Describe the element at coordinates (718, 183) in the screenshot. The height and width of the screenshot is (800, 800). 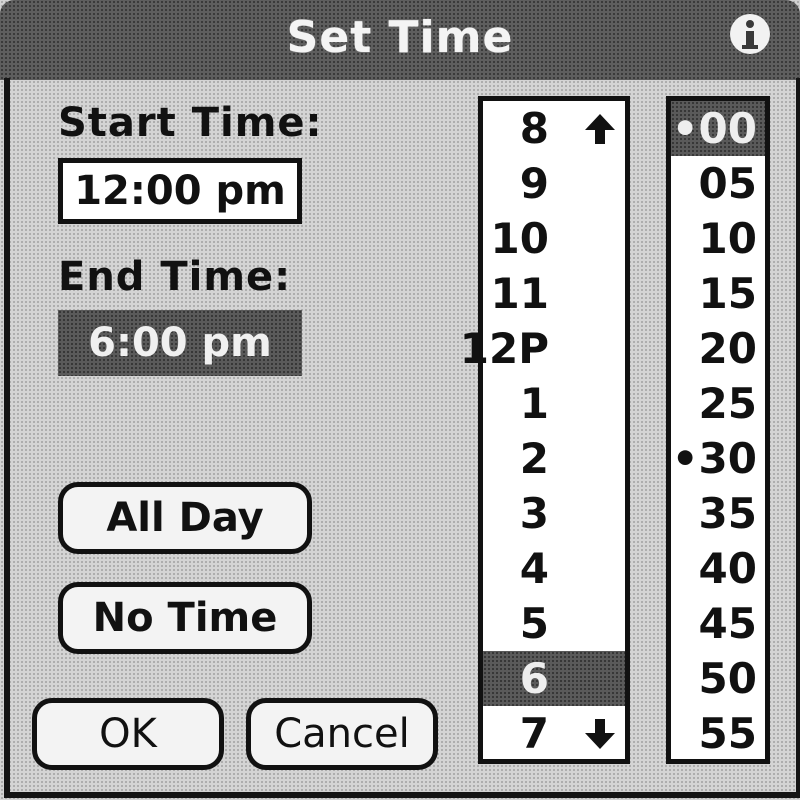
I see `minute-item: 05` at that location.